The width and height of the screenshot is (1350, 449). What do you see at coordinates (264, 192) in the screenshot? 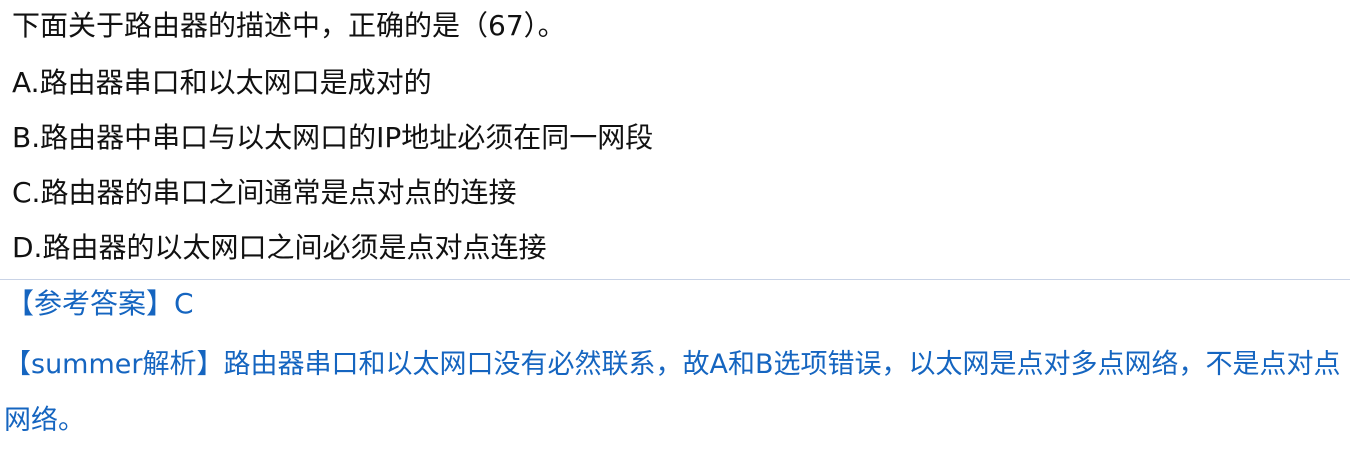
I see `option-c: C.路由器的串口之间通常是点对点的连接` at bounding box center [264, 192].